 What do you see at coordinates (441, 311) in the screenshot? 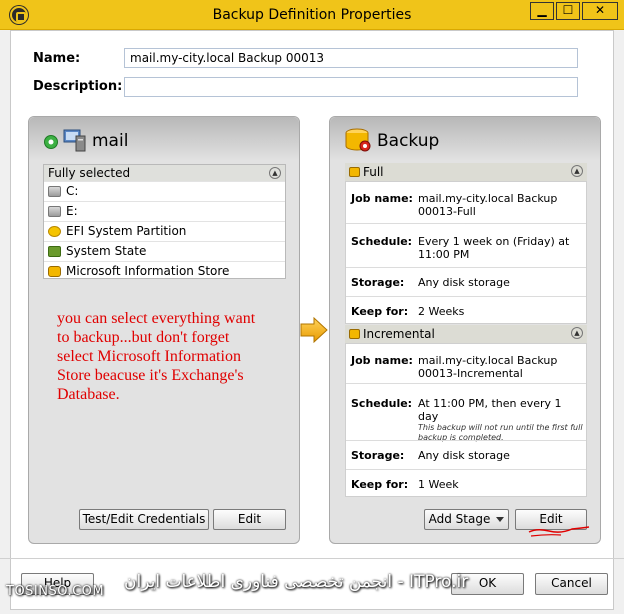
I see `keep-for-value: 2 Weeks` at bounding box center [441, 311].